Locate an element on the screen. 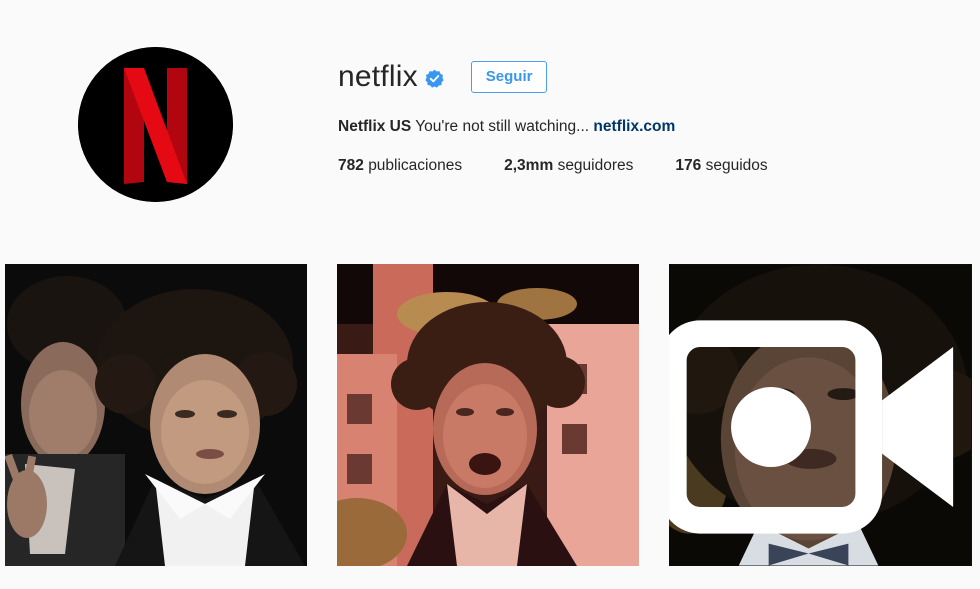 This screenshot has height=589, width=980. video-camera-icon is located at coordinates (811, 427).